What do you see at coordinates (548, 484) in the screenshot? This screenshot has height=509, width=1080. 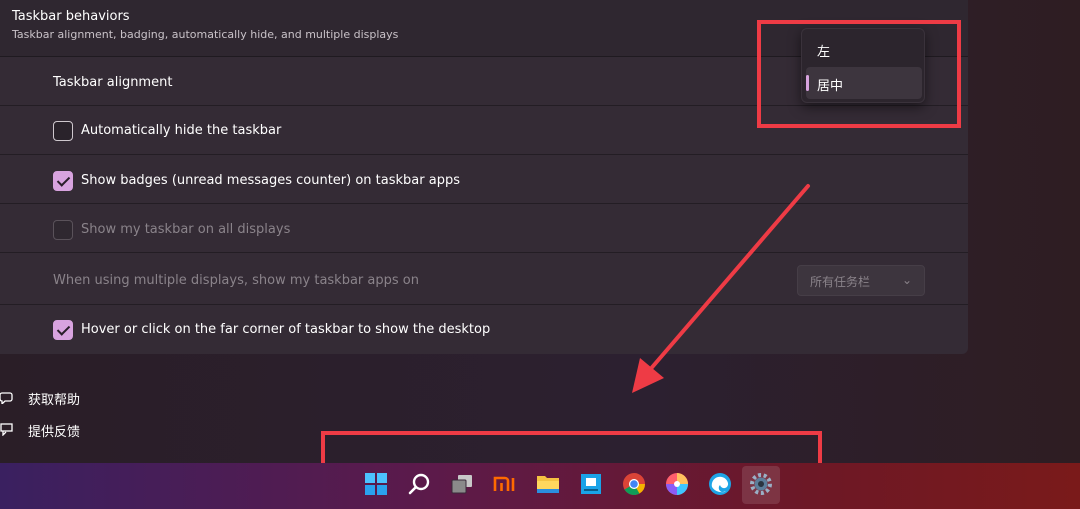 I see `file-explorer-icon` at bounding box center [548, 484].